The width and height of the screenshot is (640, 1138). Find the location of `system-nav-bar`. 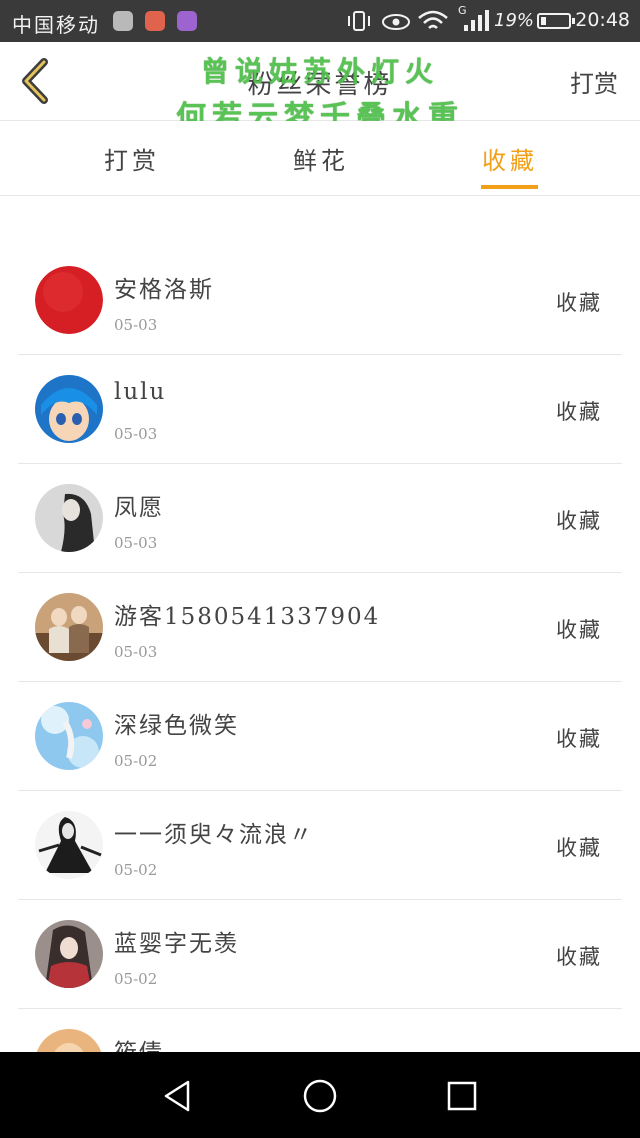

system-nav-bar is located at coordinates (320, 1095).